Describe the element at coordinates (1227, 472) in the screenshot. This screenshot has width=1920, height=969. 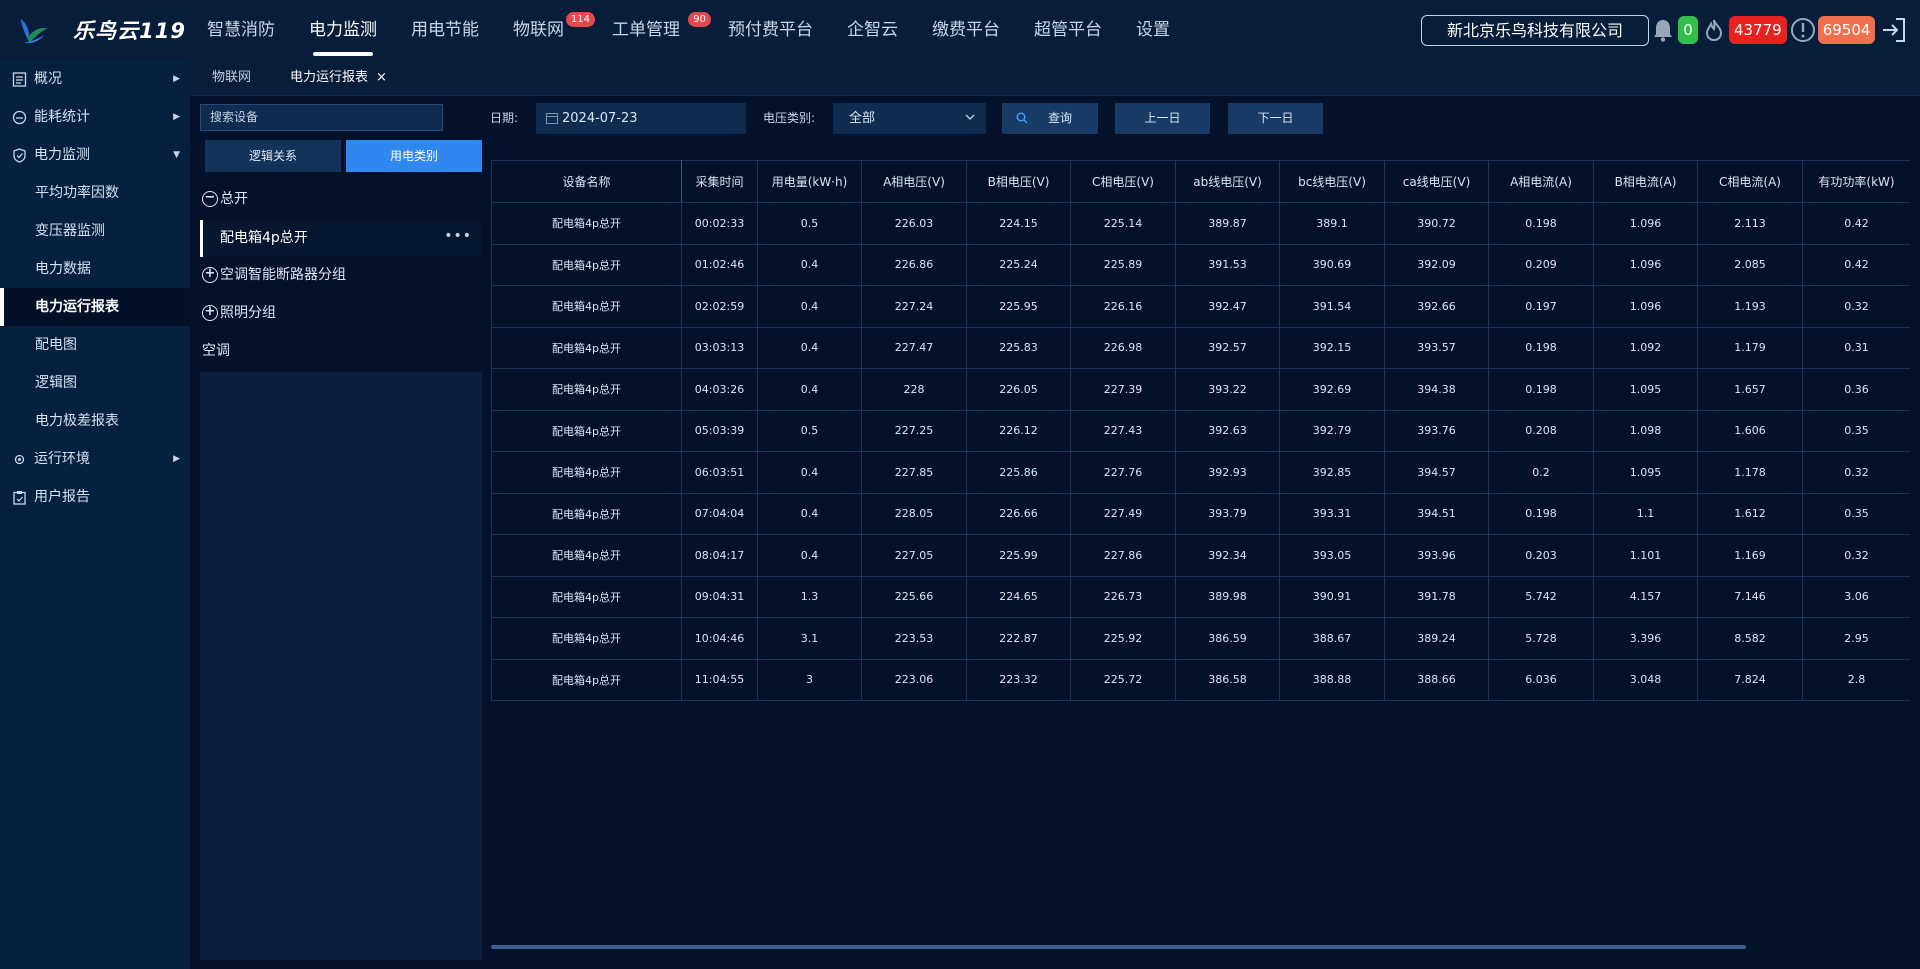
I see `table-cell: 392.93` at that location.